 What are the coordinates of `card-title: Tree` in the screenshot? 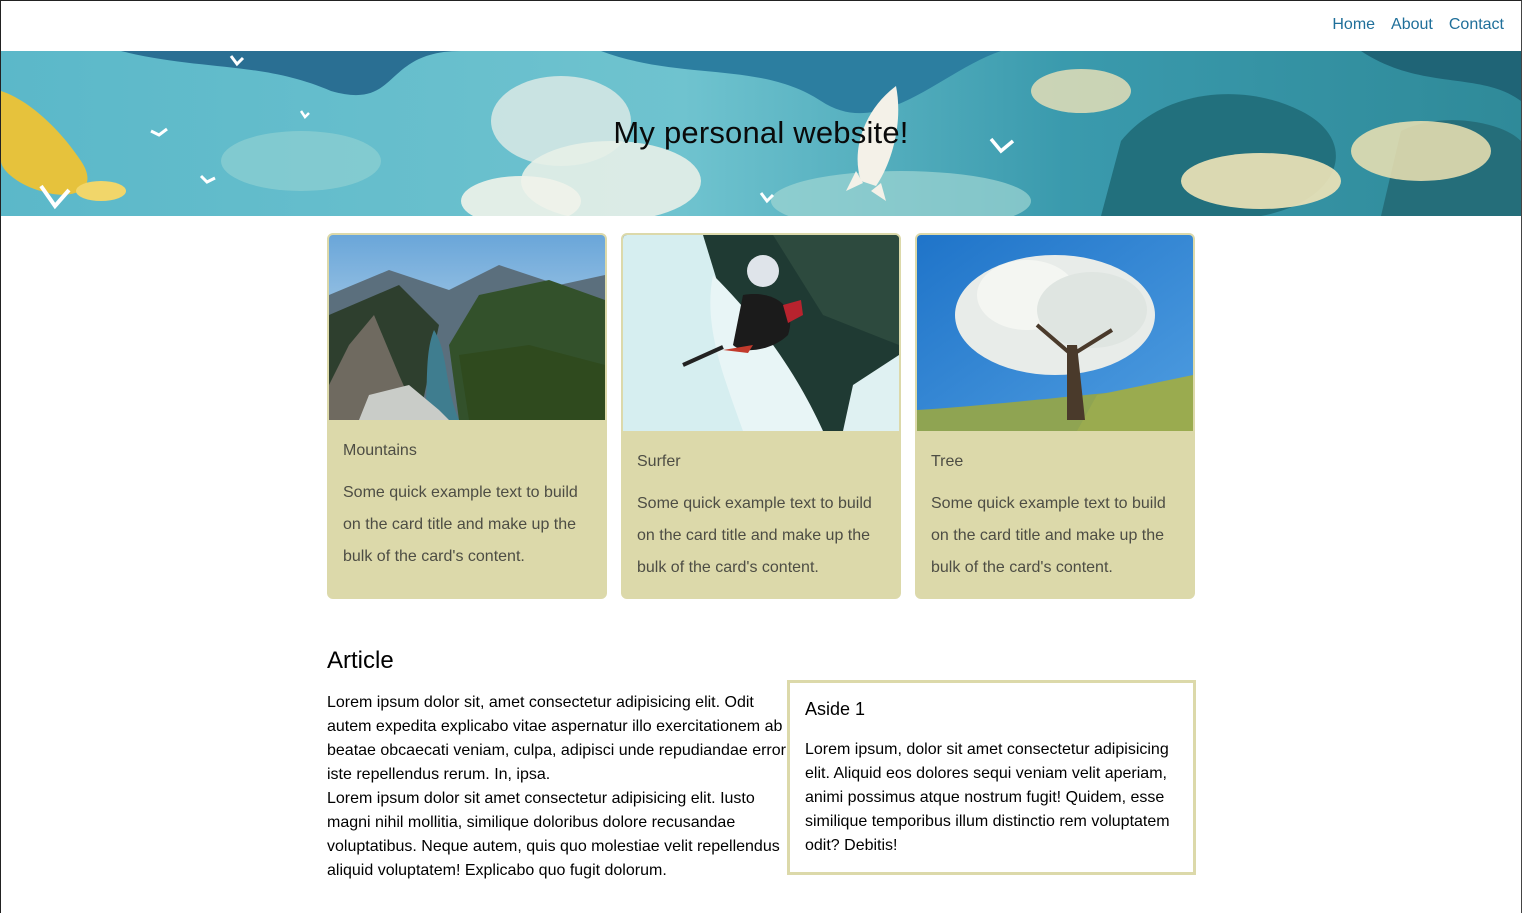 It's located at (947, 461).